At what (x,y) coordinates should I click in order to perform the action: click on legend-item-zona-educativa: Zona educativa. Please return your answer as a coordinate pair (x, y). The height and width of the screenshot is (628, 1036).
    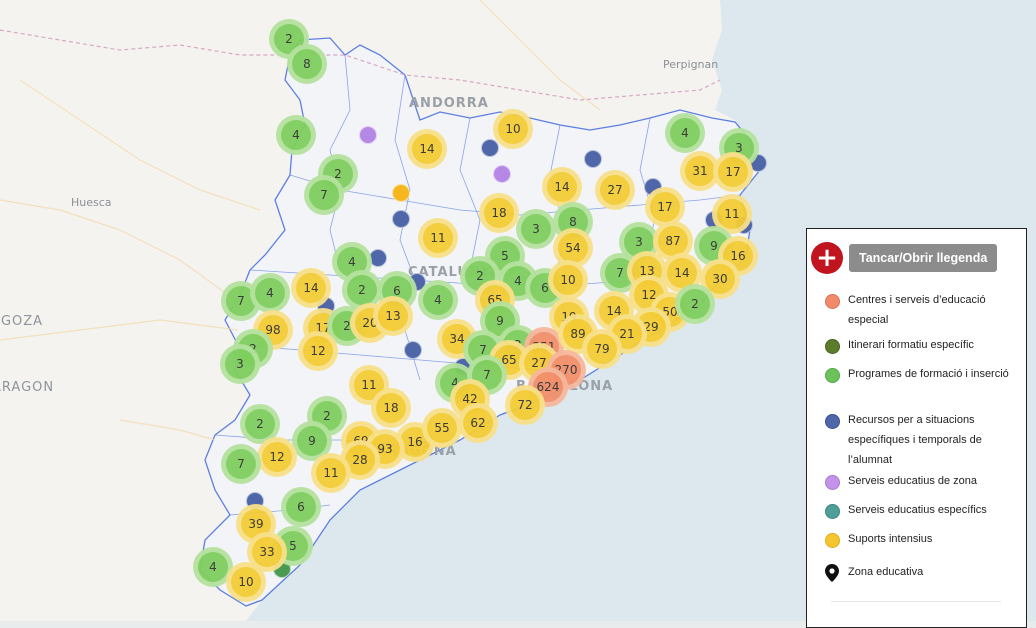
    Looking at the image, I should click on (923, 573).